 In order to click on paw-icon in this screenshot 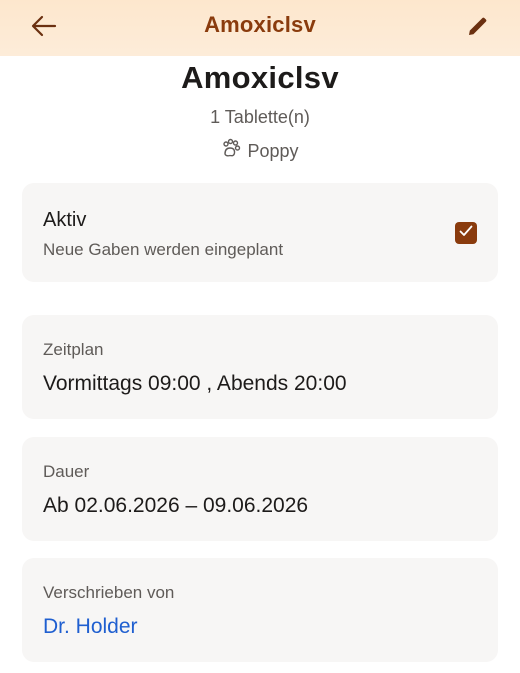, I will do `click(231, 150)`.